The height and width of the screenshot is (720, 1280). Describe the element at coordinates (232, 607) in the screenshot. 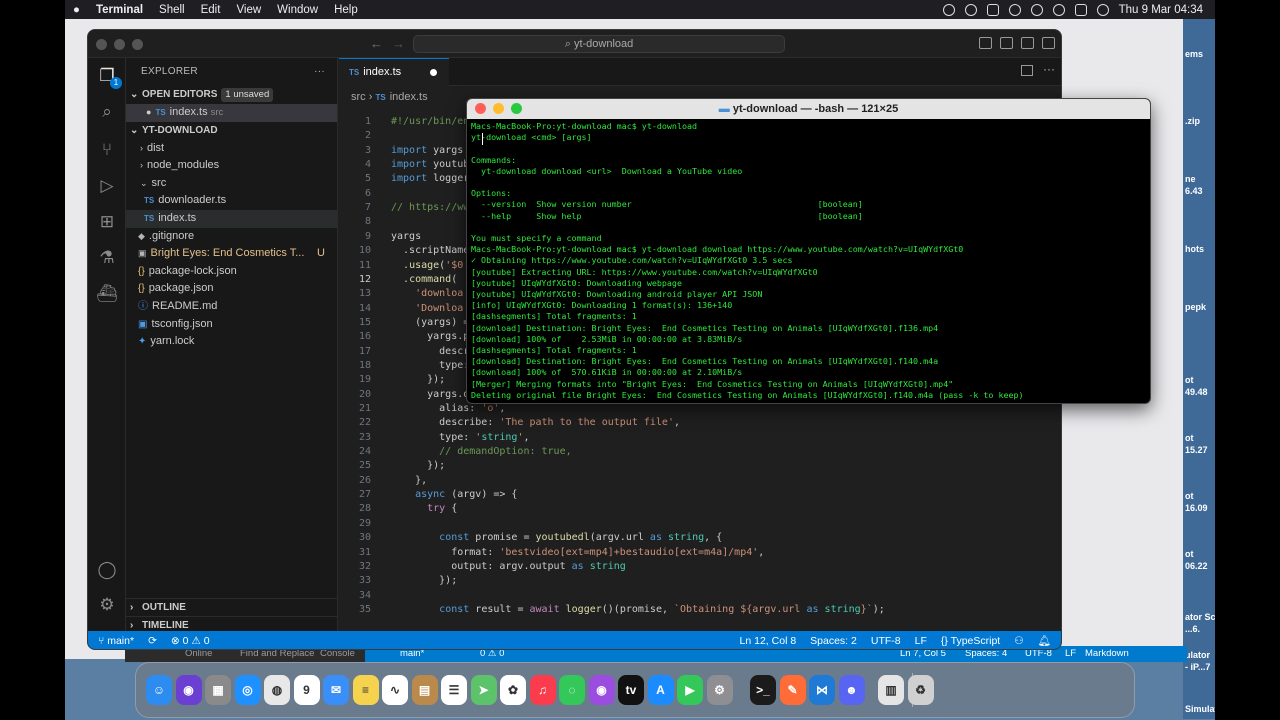

I see `outline-section: › OUTLINE` at that location.